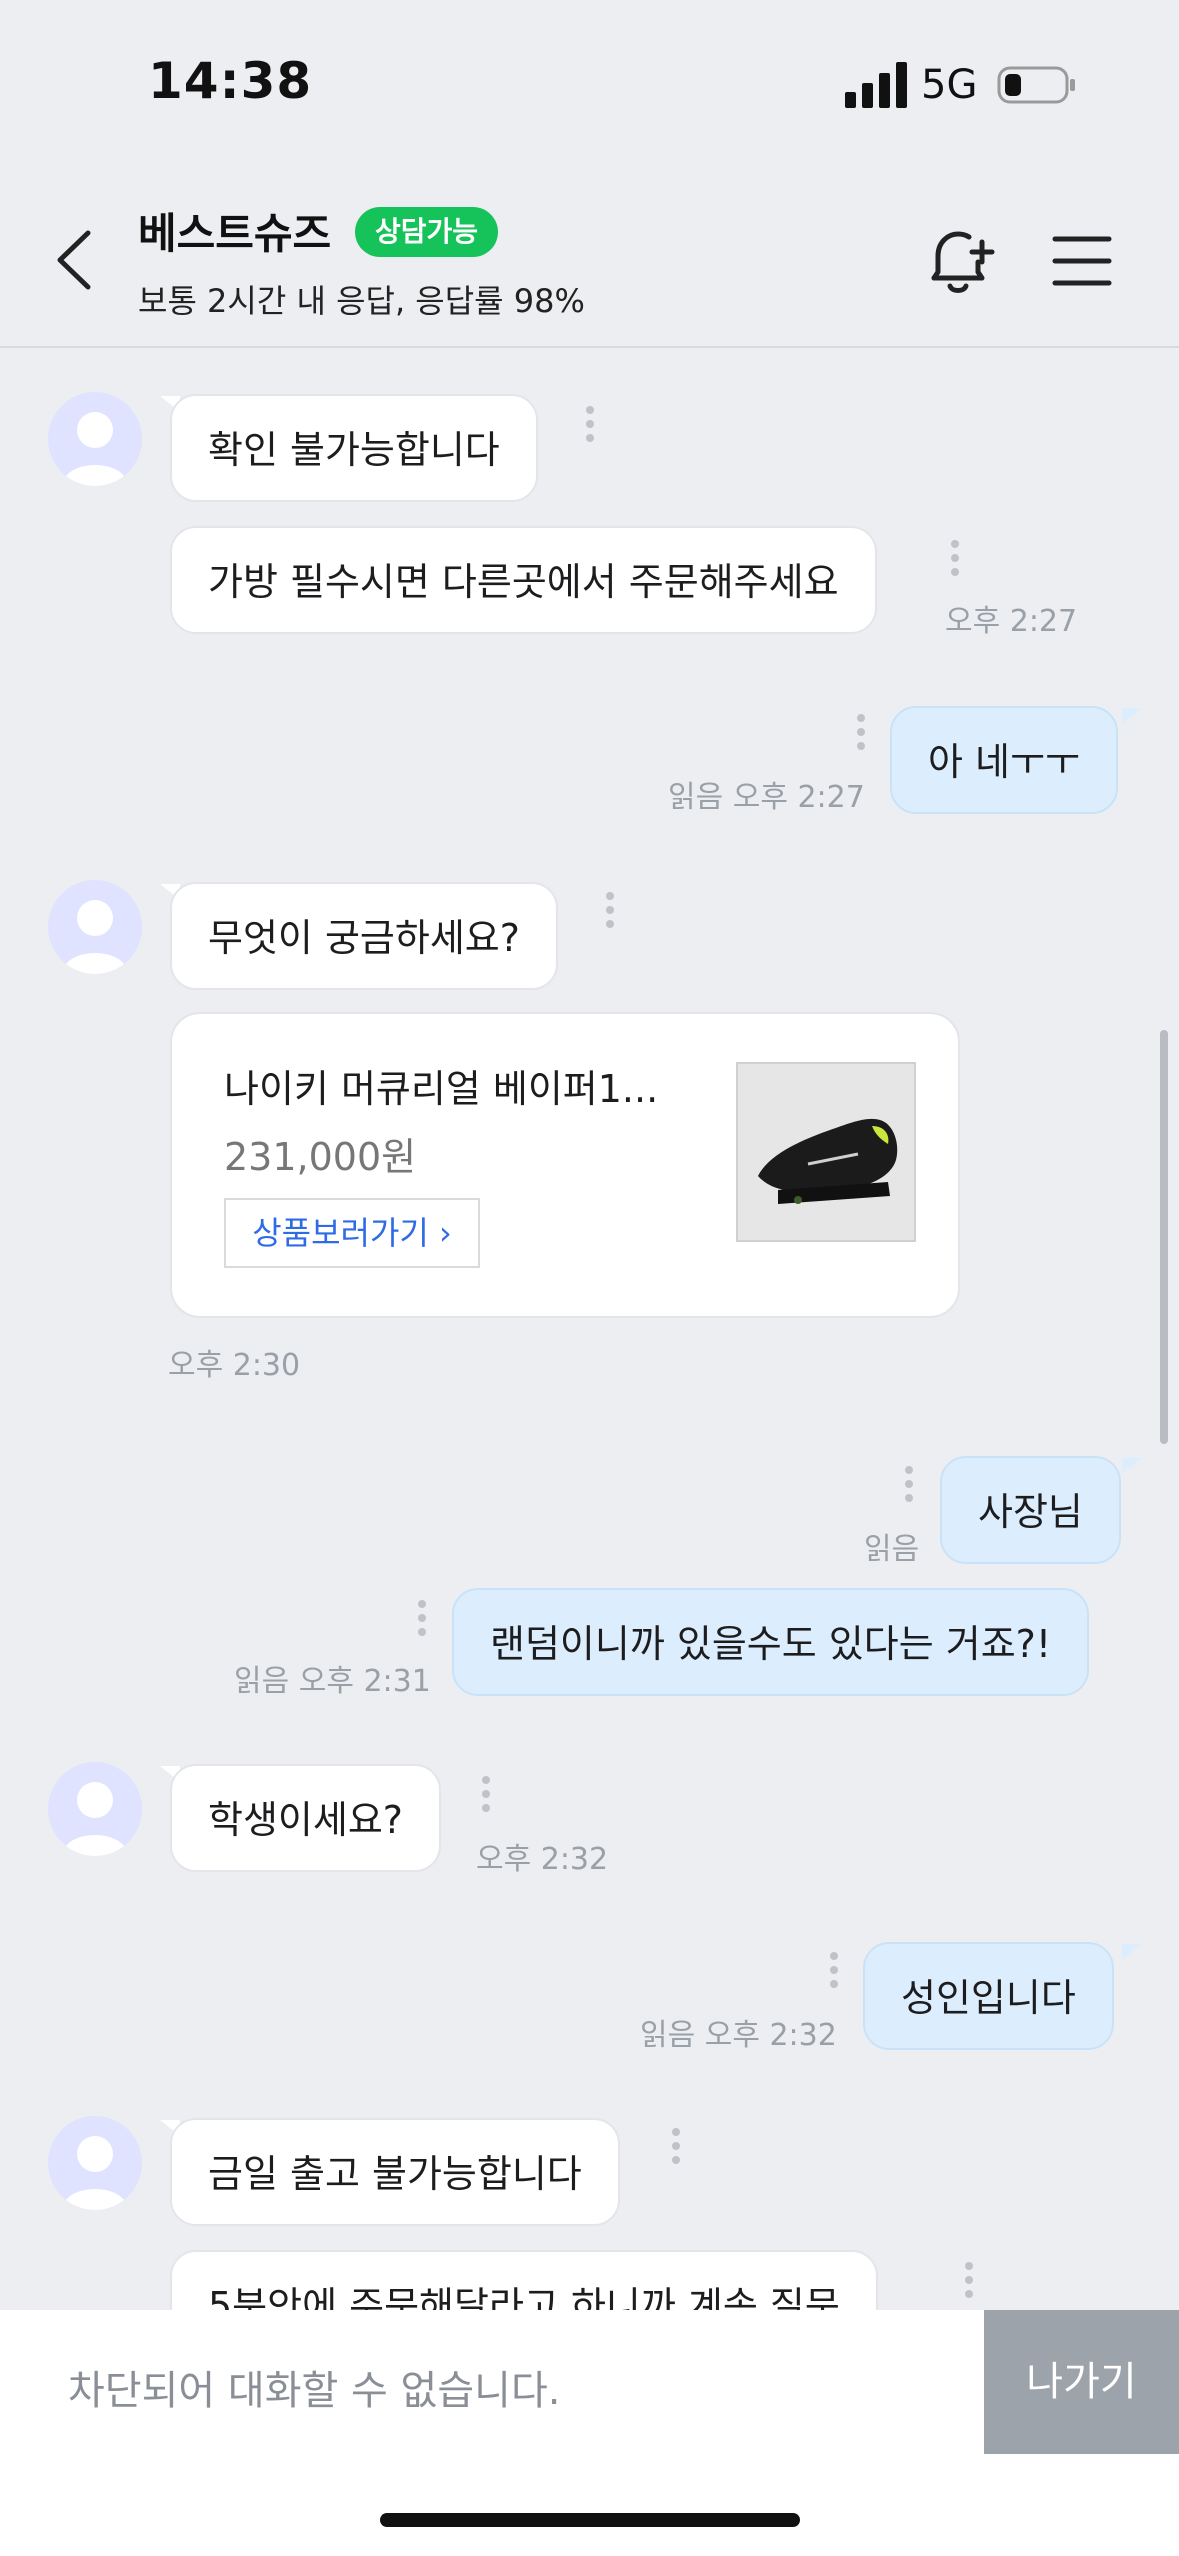  What do you see at coordinates (361, 301) in the screenshot?
I see `response-rate: 보통 2시간 내 응답, 응답률 98%` at bounding box center [361, 301].